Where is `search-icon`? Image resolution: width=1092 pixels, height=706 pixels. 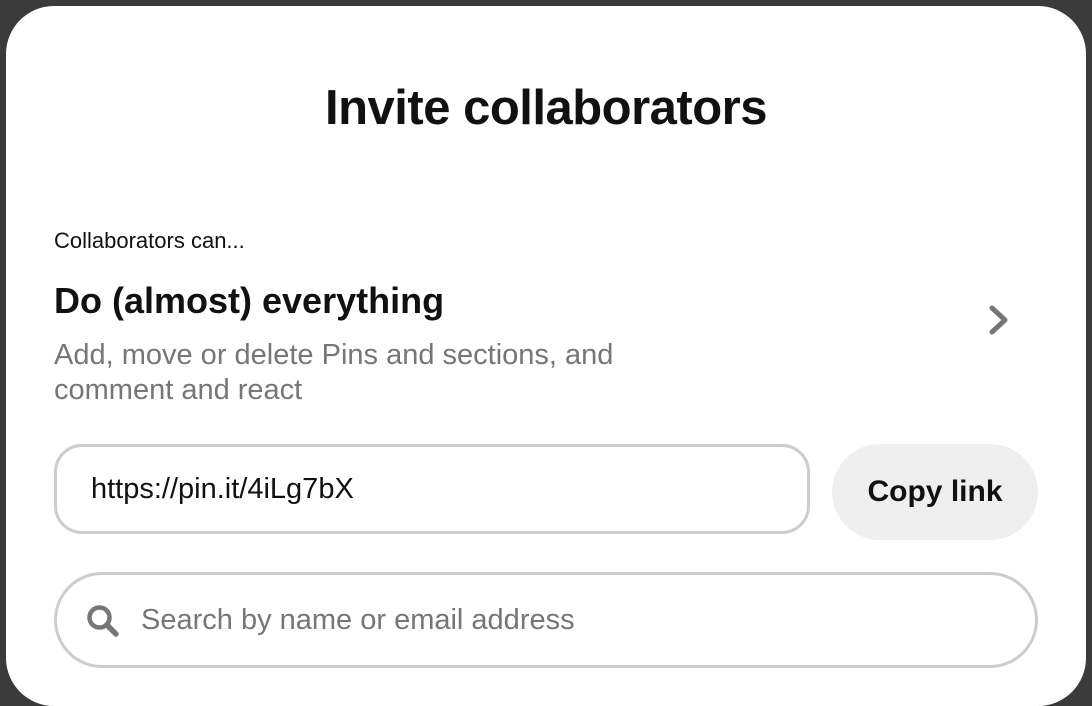
search-icon is located at coordinates (103, 621).